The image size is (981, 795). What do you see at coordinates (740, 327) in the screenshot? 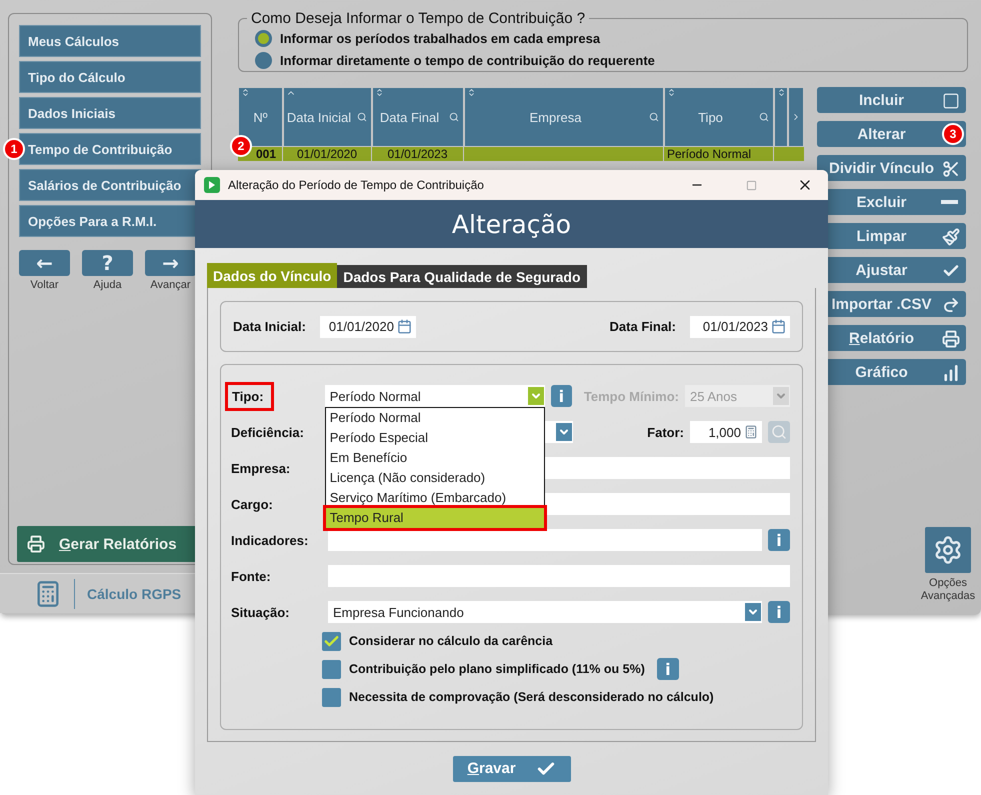
I see `date-field: 01/01/2023` at bounding box center [740, 327].